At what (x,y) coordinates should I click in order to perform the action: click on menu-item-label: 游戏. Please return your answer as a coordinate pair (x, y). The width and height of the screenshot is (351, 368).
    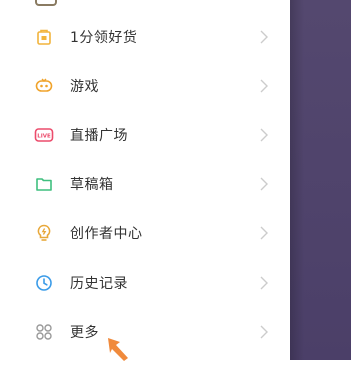
    Looking at the image, I should click on (84, 87).